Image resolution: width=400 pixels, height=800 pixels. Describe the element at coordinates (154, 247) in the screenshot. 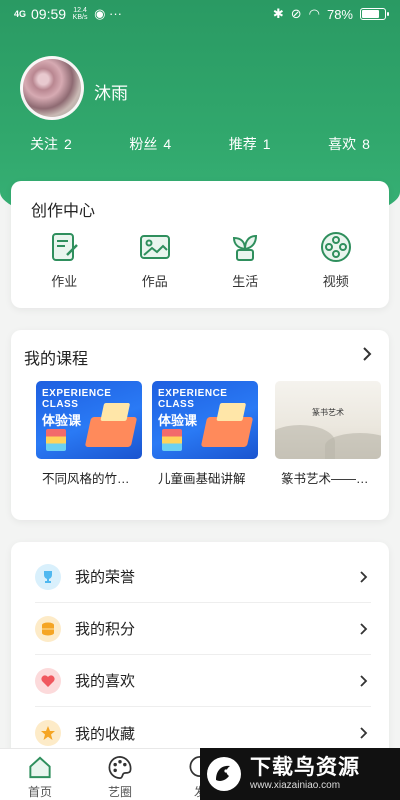

I see `artwork-icon` at that location.